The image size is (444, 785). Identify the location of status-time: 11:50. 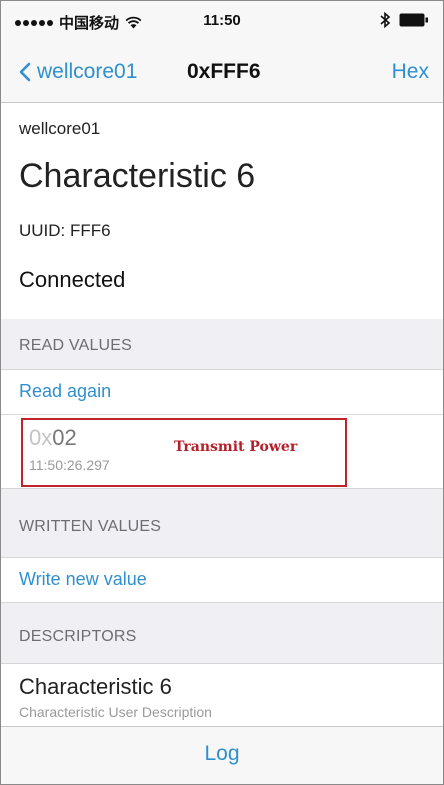
(222, 20).